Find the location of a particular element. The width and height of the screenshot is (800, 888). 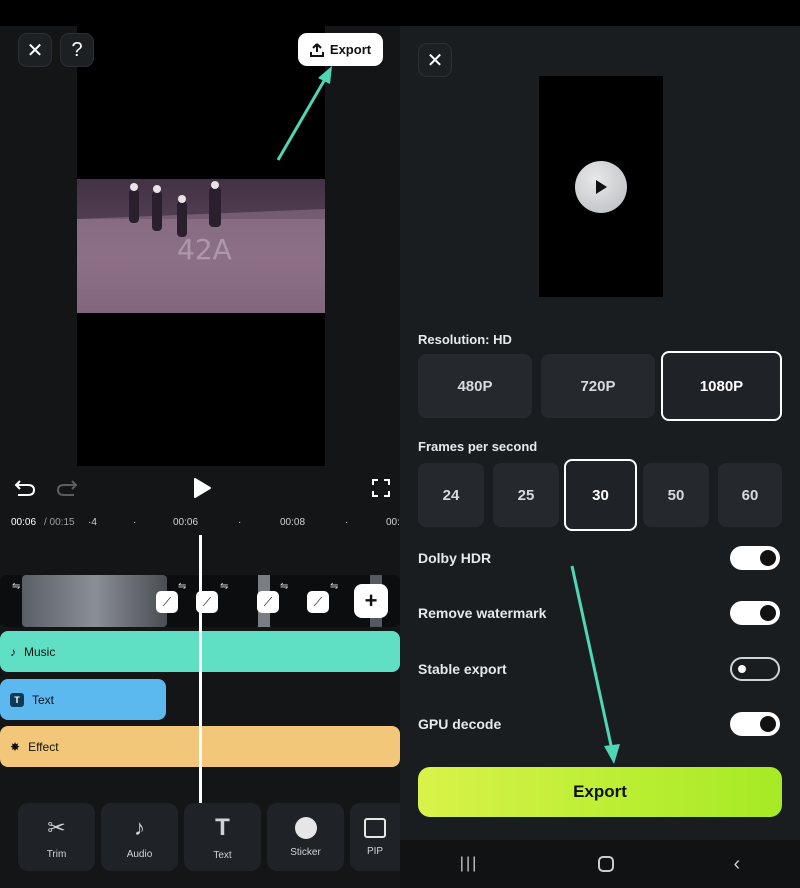

video-clip is located at coordinates (94, 601).